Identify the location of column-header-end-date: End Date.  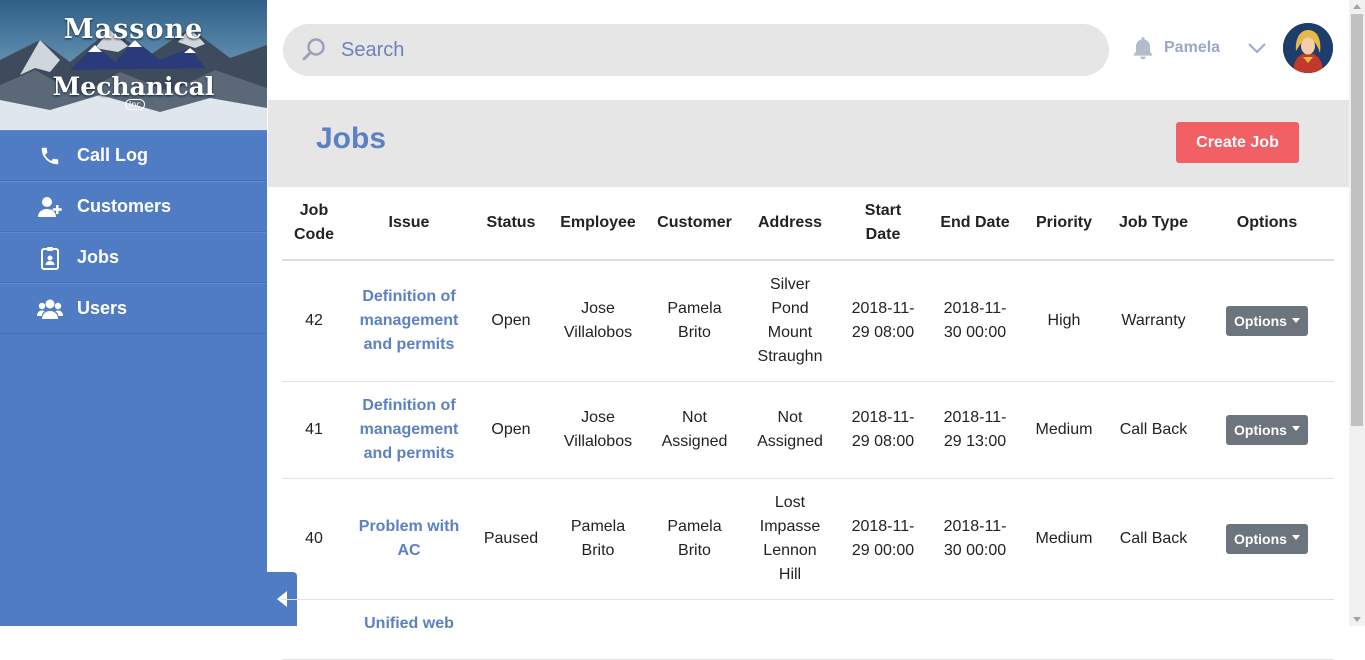
(975, 224).